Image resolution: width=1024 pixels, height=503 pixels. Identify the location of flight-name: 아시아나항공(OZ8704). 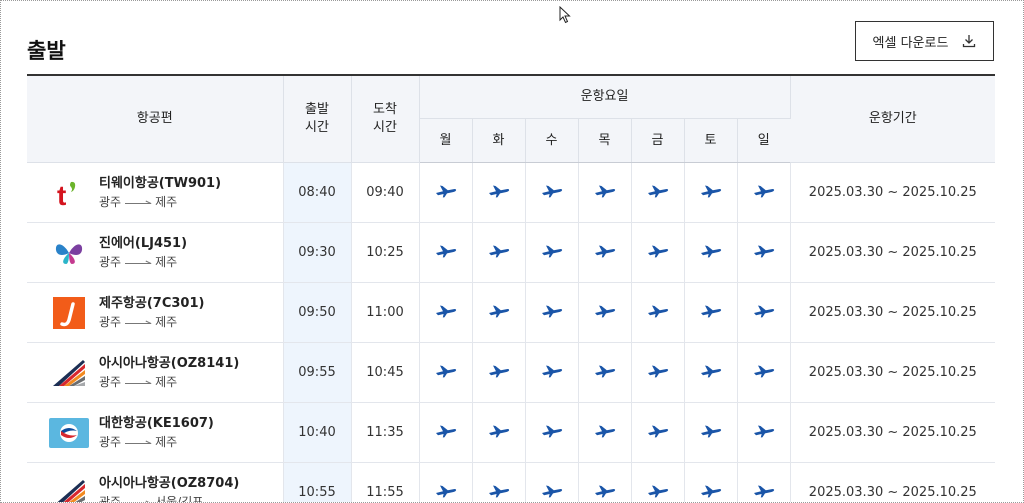
(169, 483).